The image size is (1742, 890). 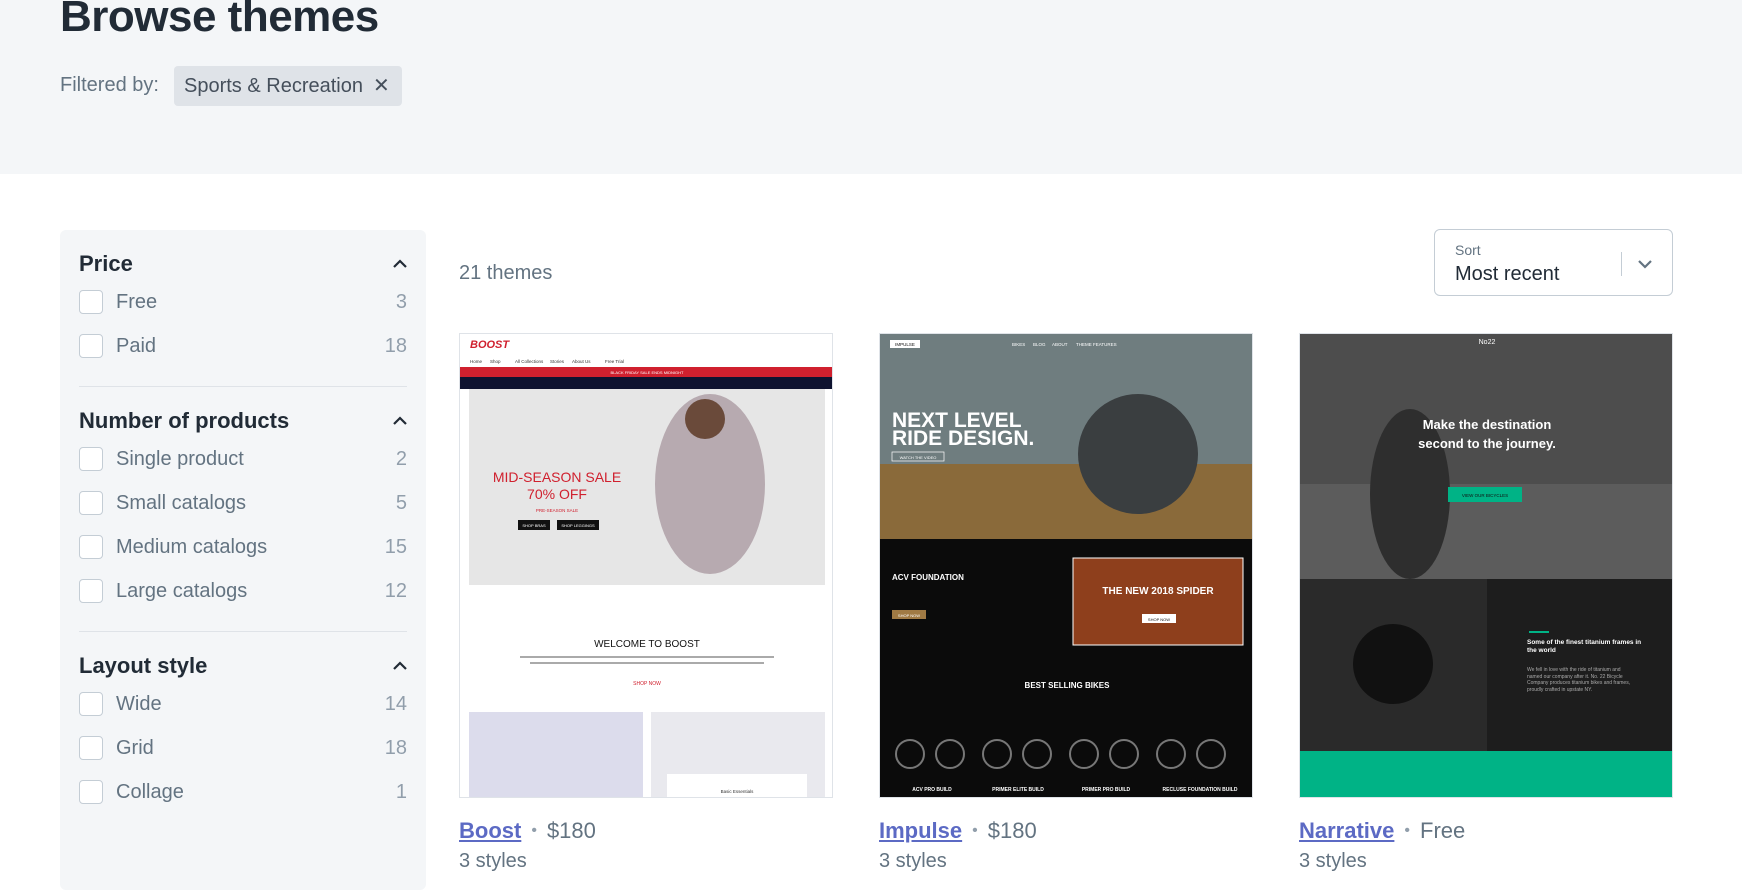 What do you see at coordinates (578, 525) in the screenshot?
I see `boost-btn-2: SHOP LEGGINGS` at bounding box center [578, 525].